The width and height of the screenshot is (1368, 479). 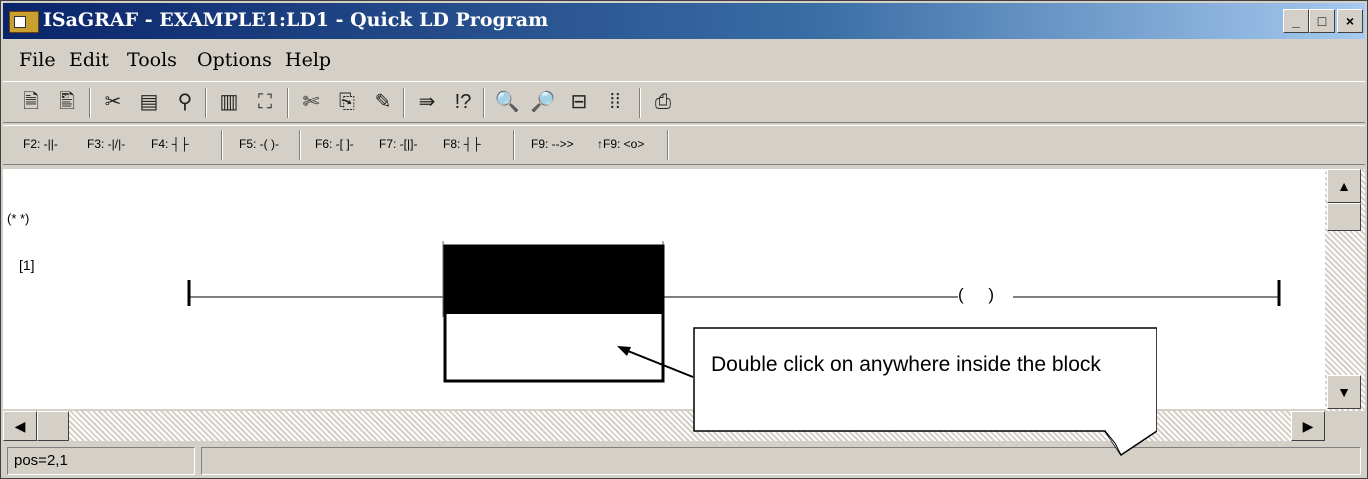 What do you see at coordinates (1322, 21) in the screenshot?
I see `maximize-button: □` at bounding box center [1322, 21].